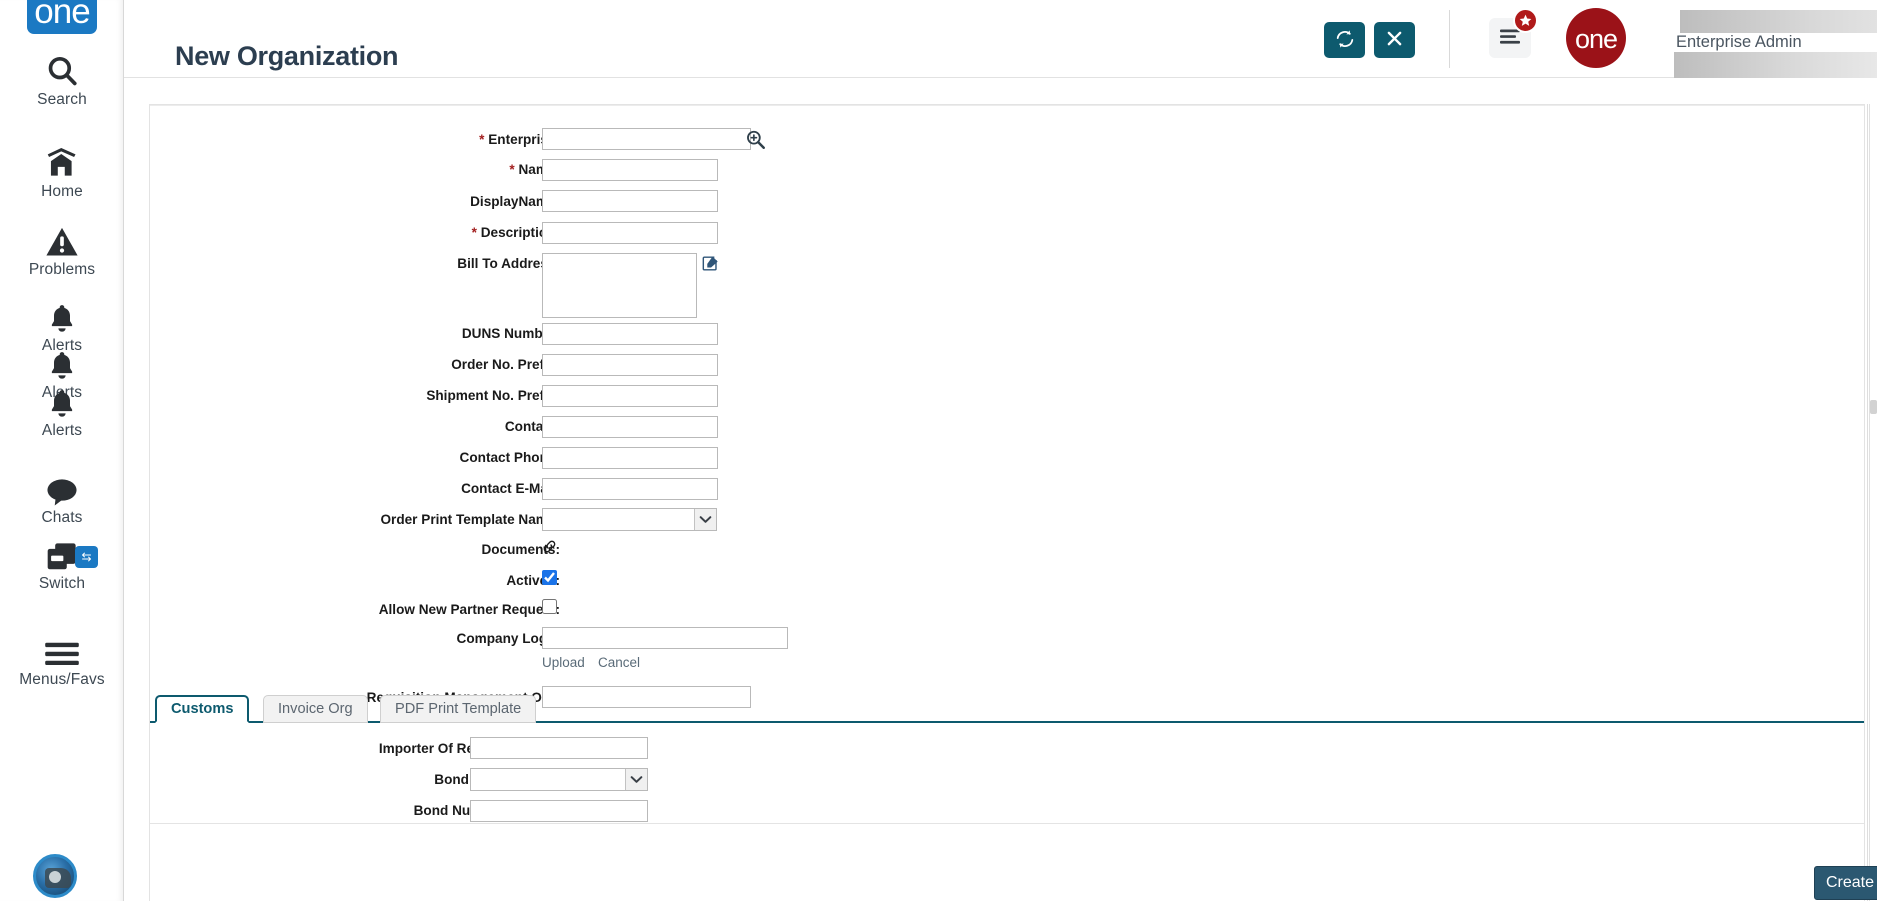  What do you see at coordinates (710, 263) in the screenshot?
I see `bill-to-address-edit-button` at bounding box center [710, 263].